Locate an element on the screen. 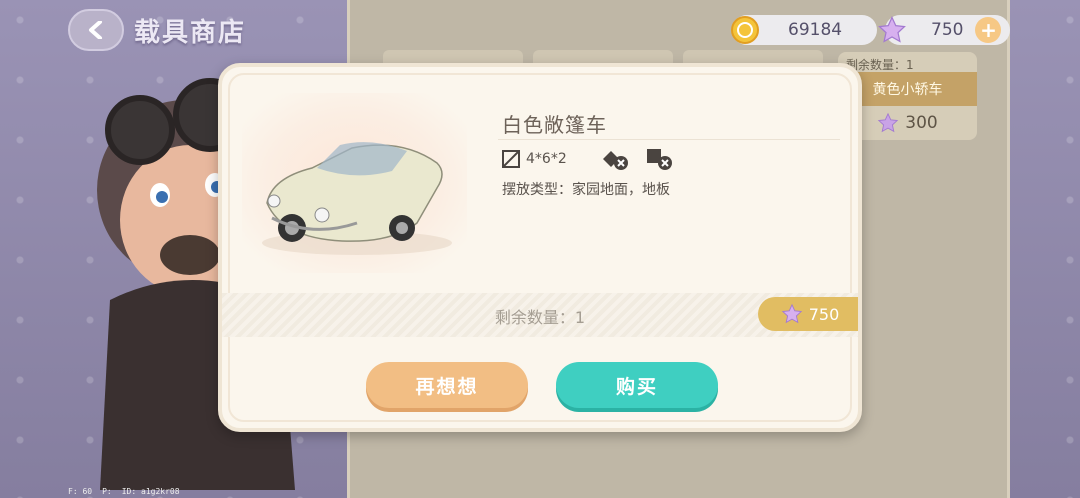 This screenshot has width=1080, height=498. item-size-value: 4*6*2 is located at coordinates (546, 159).